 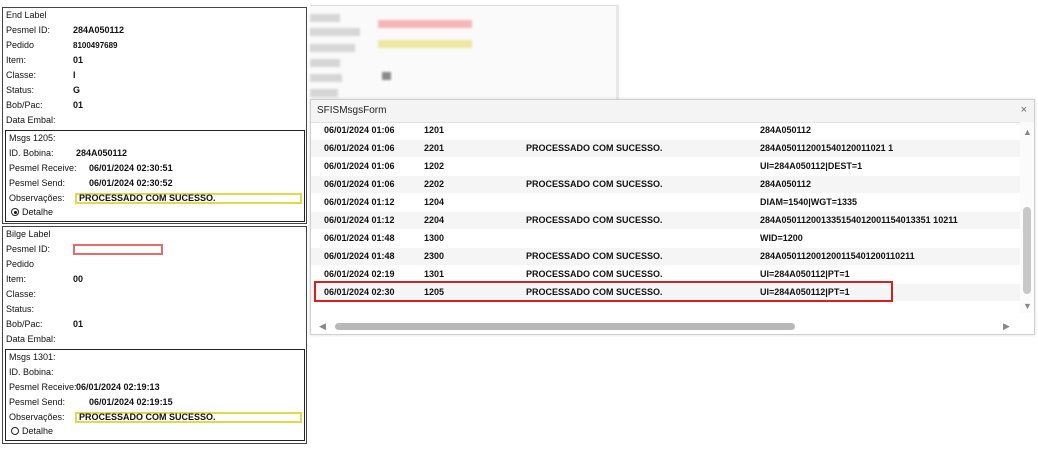 What do you see at coordinates (434, 238) in the screenshot?
I see `cell-code: 1300` at bounding box center [434, 238].